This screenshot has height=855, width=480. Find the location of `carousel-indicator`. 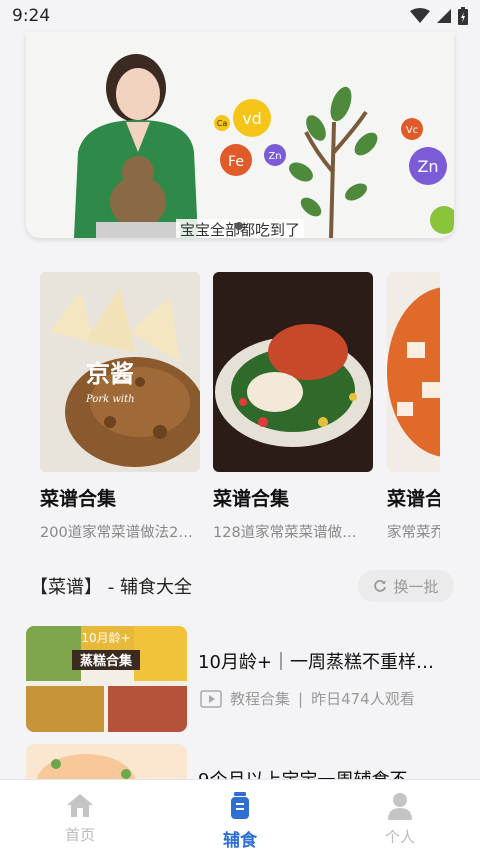

carousel-indicator is located at coordinates (239, 226).